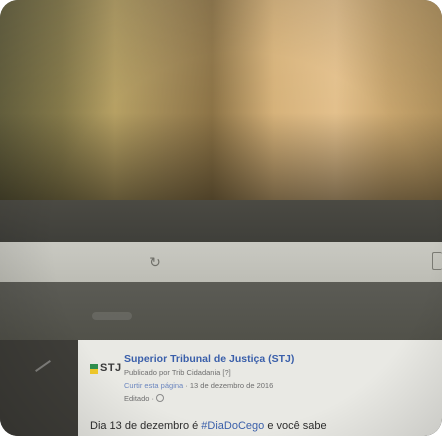  Describe the element at coordinates (139, 398) in the screenshot. I see `edited-text: Editado ·` at that location.